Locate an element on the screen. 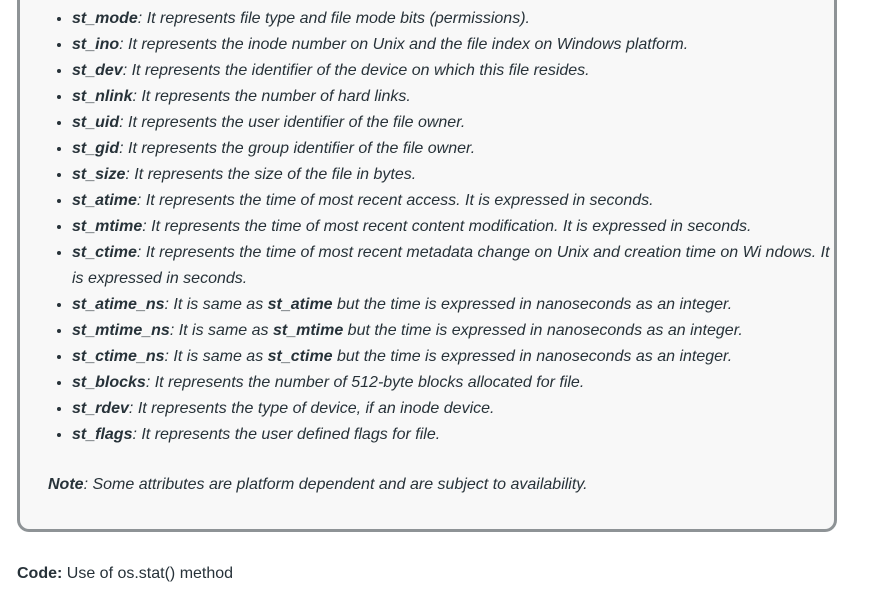 The width and height of the screenshot is (889, 597). attribute-name: st_mtime_ns is located at coordinates (121, 330).